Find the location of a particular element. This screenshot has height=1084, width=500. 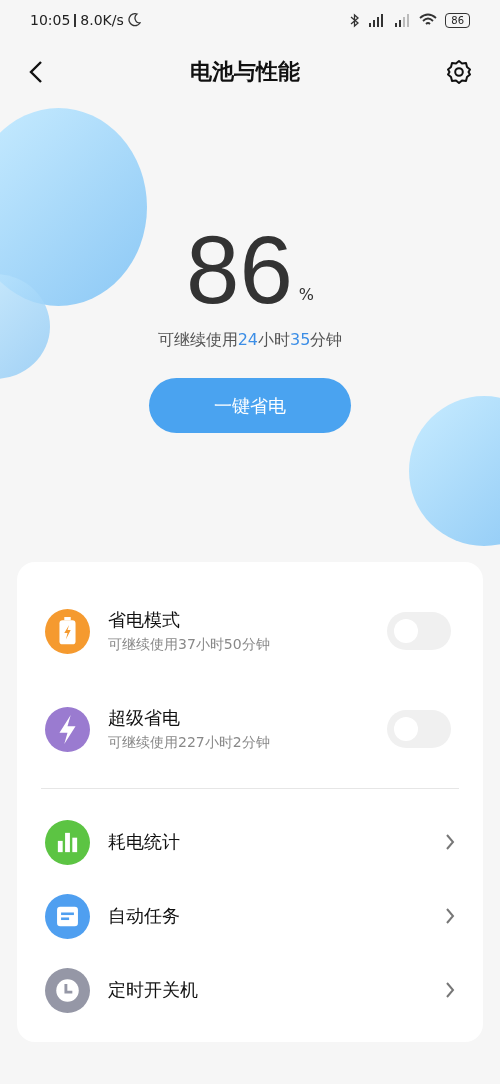

divider-bar is located at coordinates (75, 20).